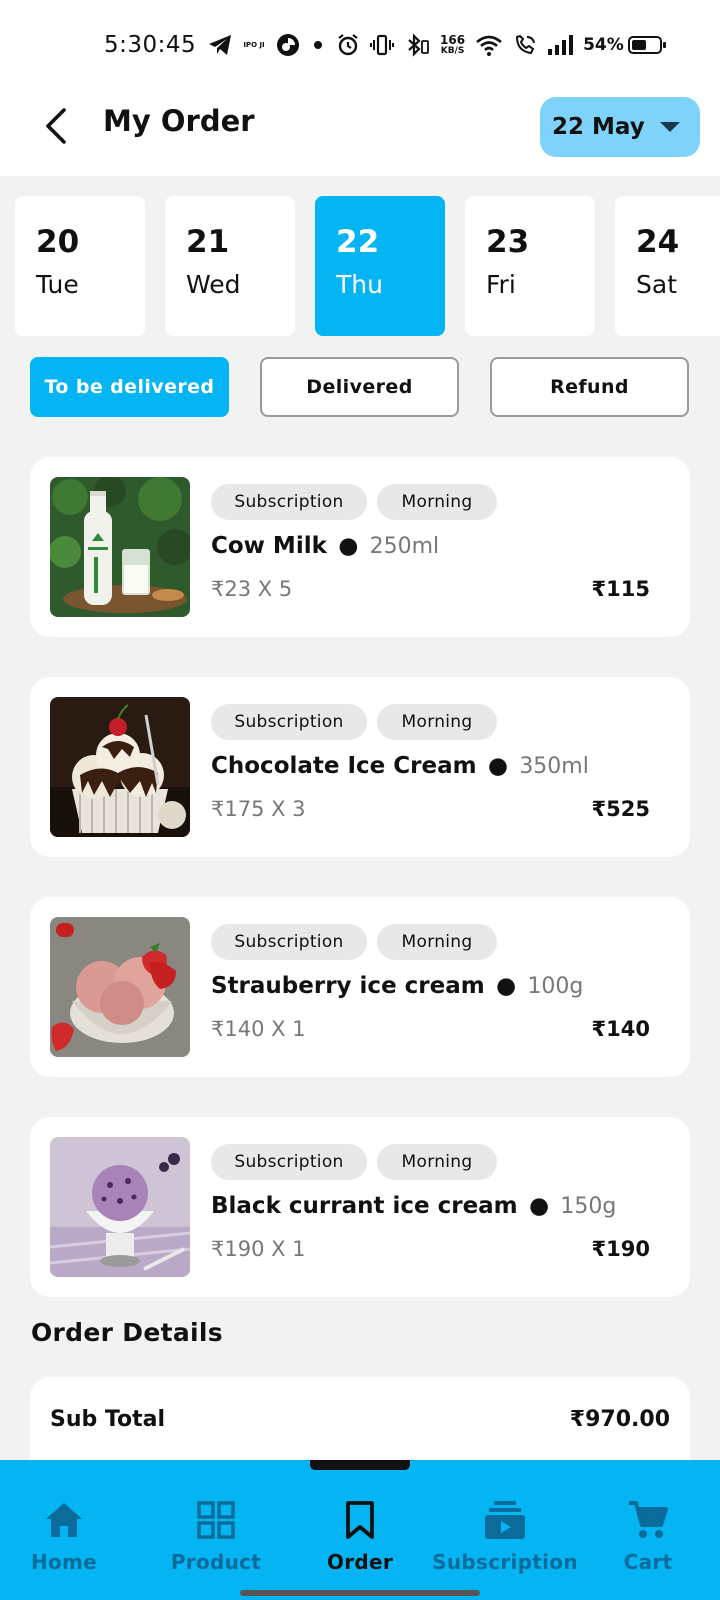 This screenshot has height=1600, width=720. I want to click on product-quantity: 250ml, so click(404, 546).